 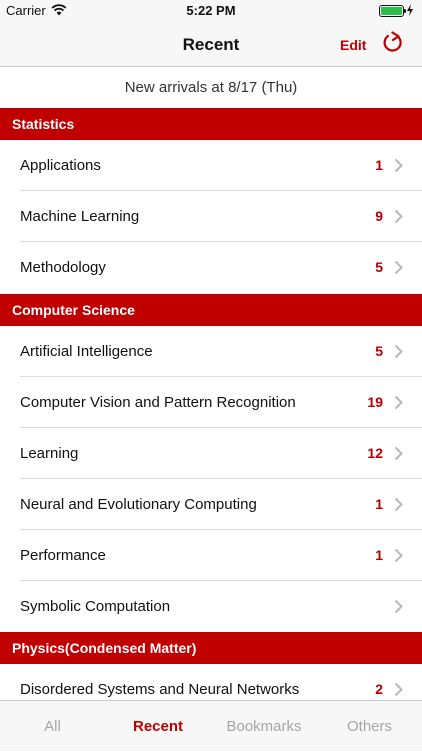 I want to click on section-header-computer-science: Computer Science, so click(x=211, y=310).